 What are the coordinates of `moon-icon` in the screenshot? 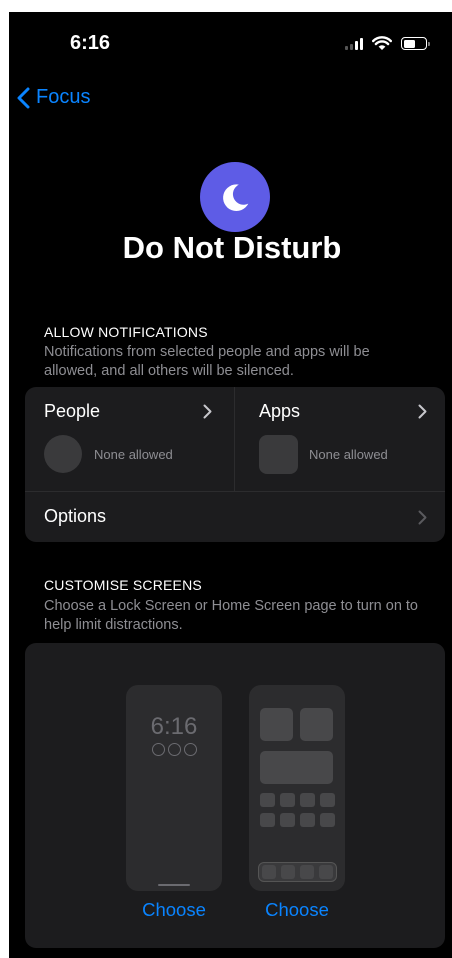 It's located at (235, 197).